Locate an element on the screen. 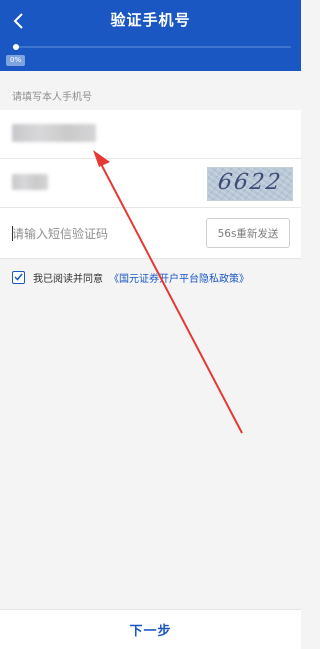  next-step-button: 下一步 is located at coordinates (150, 629).